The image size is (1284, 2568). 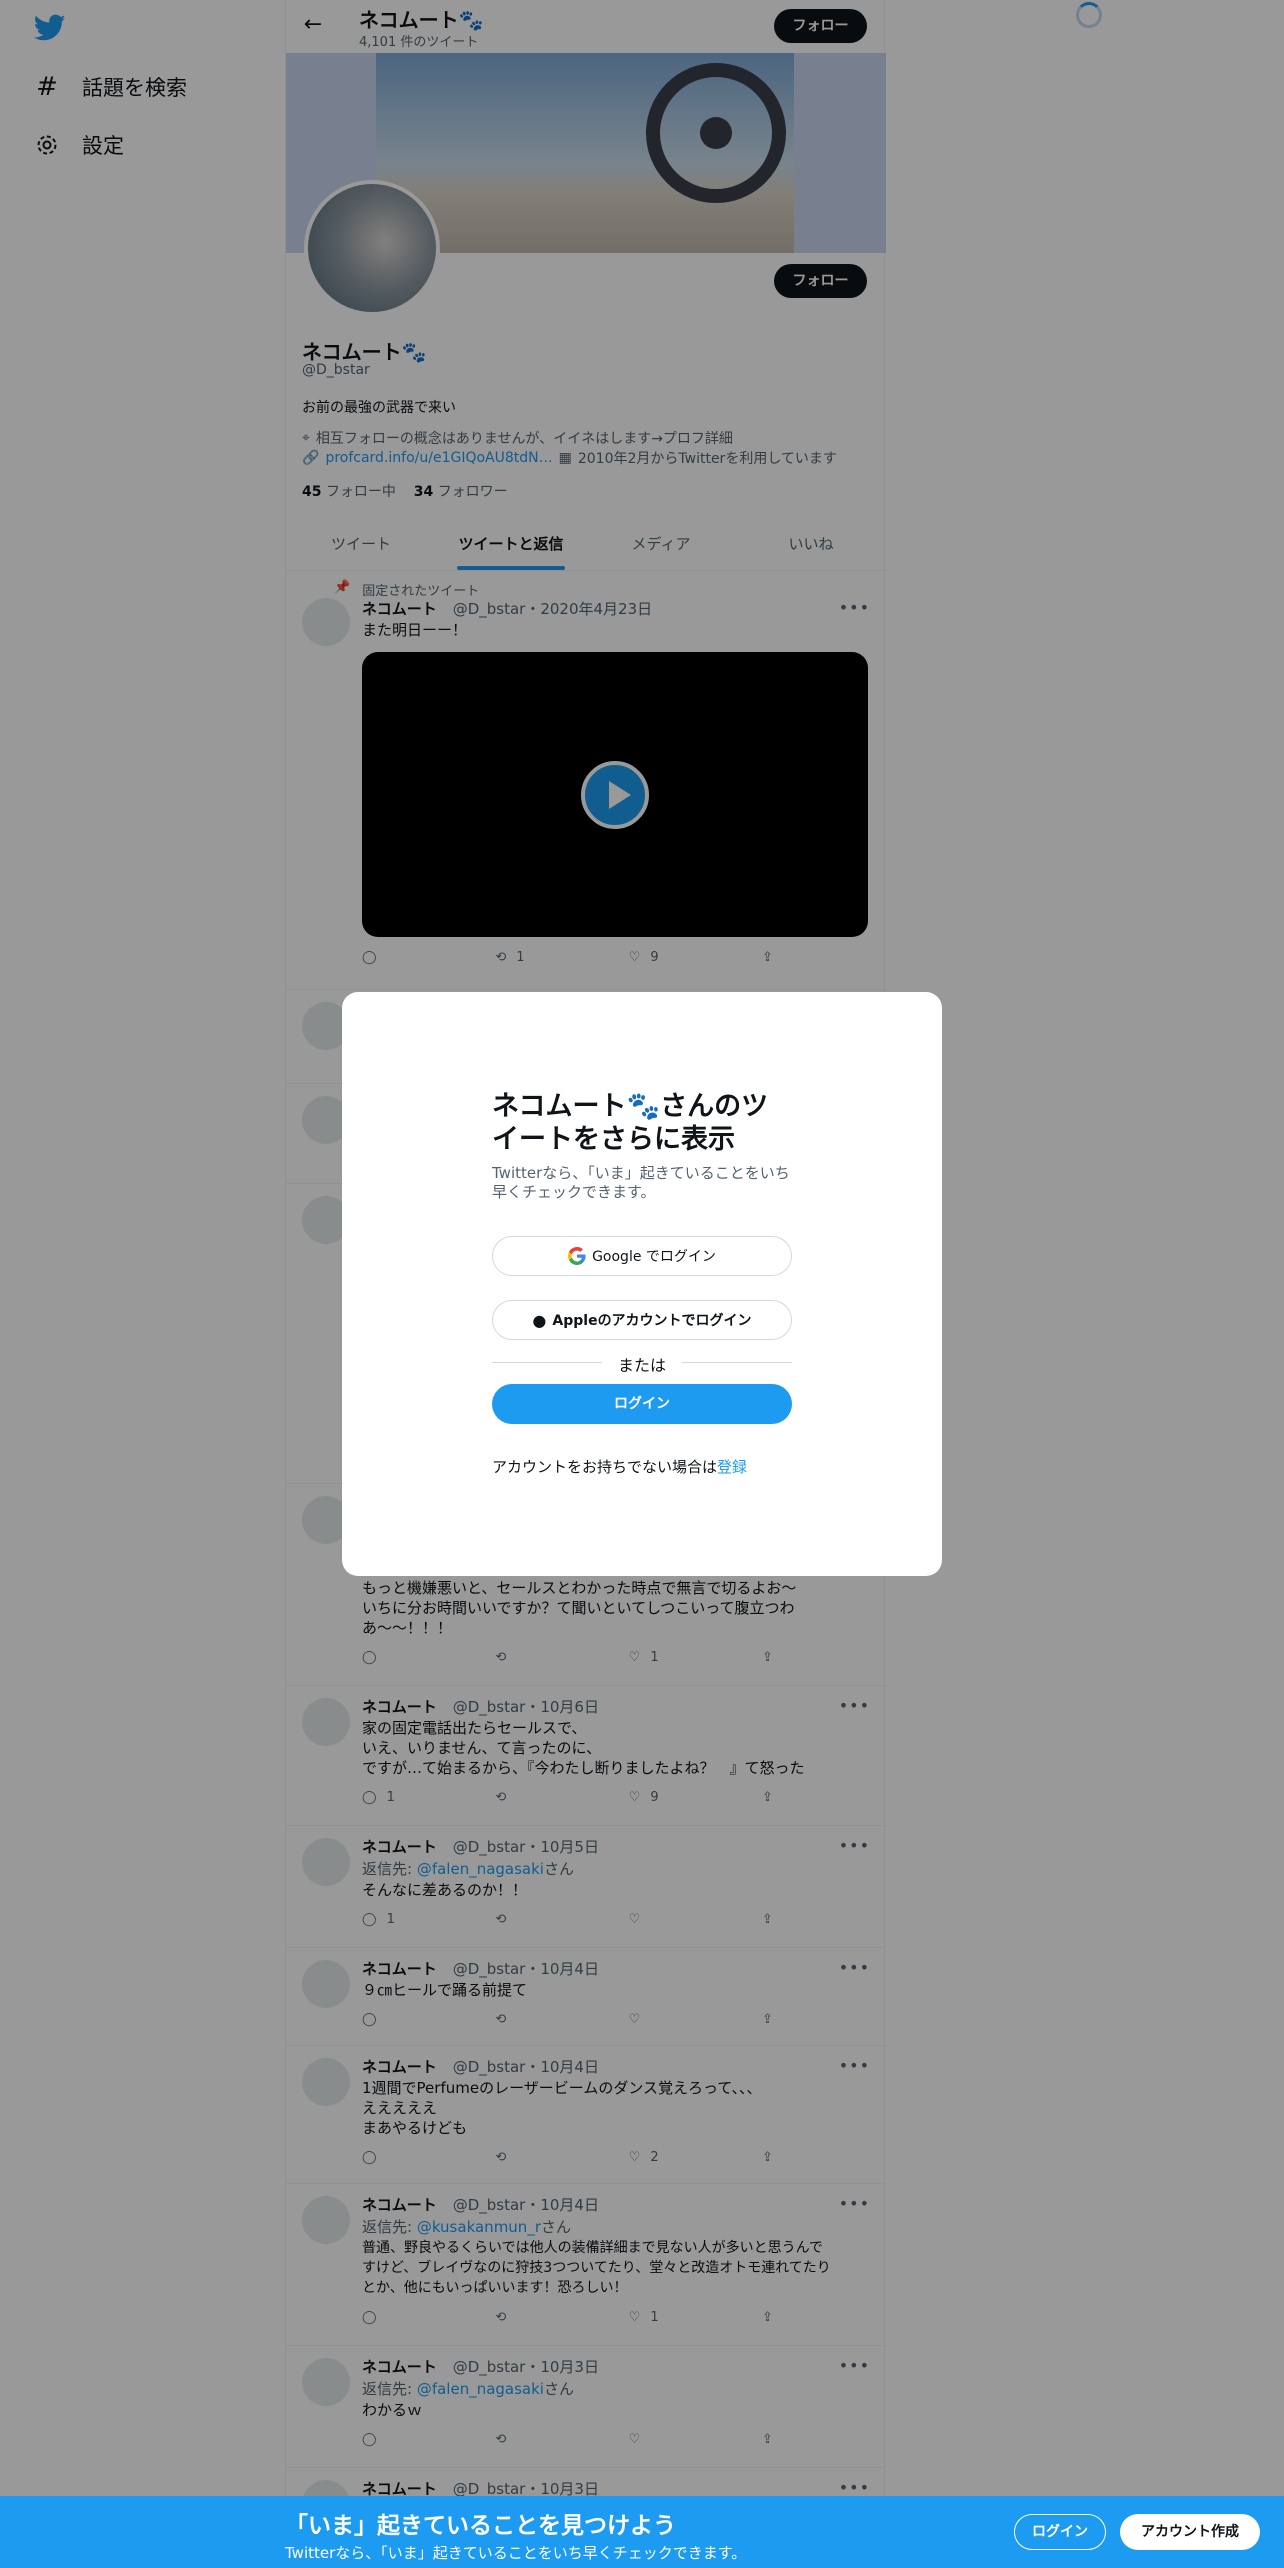 What do you see at coordinates (642, 1404) in the screenshot?
I see `login-button: ログイン` at bounding box center [642, 1404].